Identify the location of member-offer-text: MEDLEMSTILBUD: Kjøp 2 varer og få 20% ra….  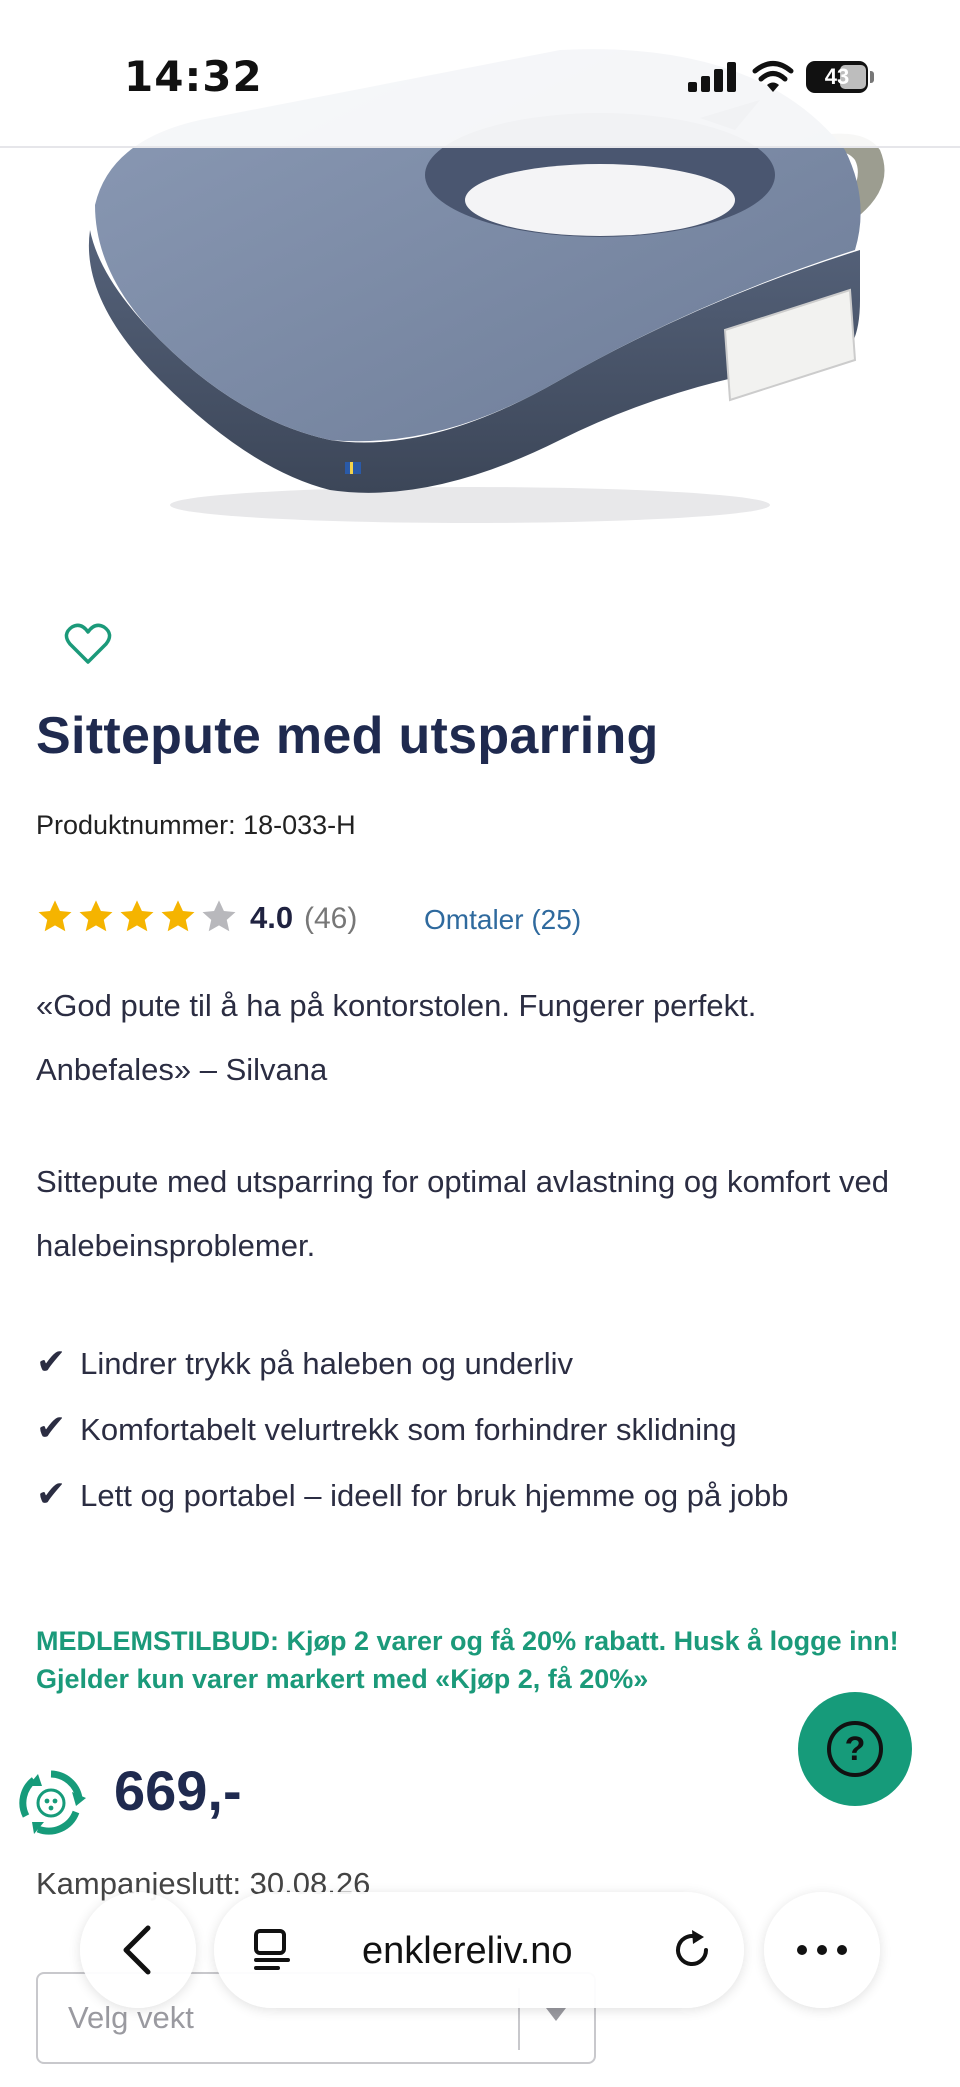
(467, 1660).